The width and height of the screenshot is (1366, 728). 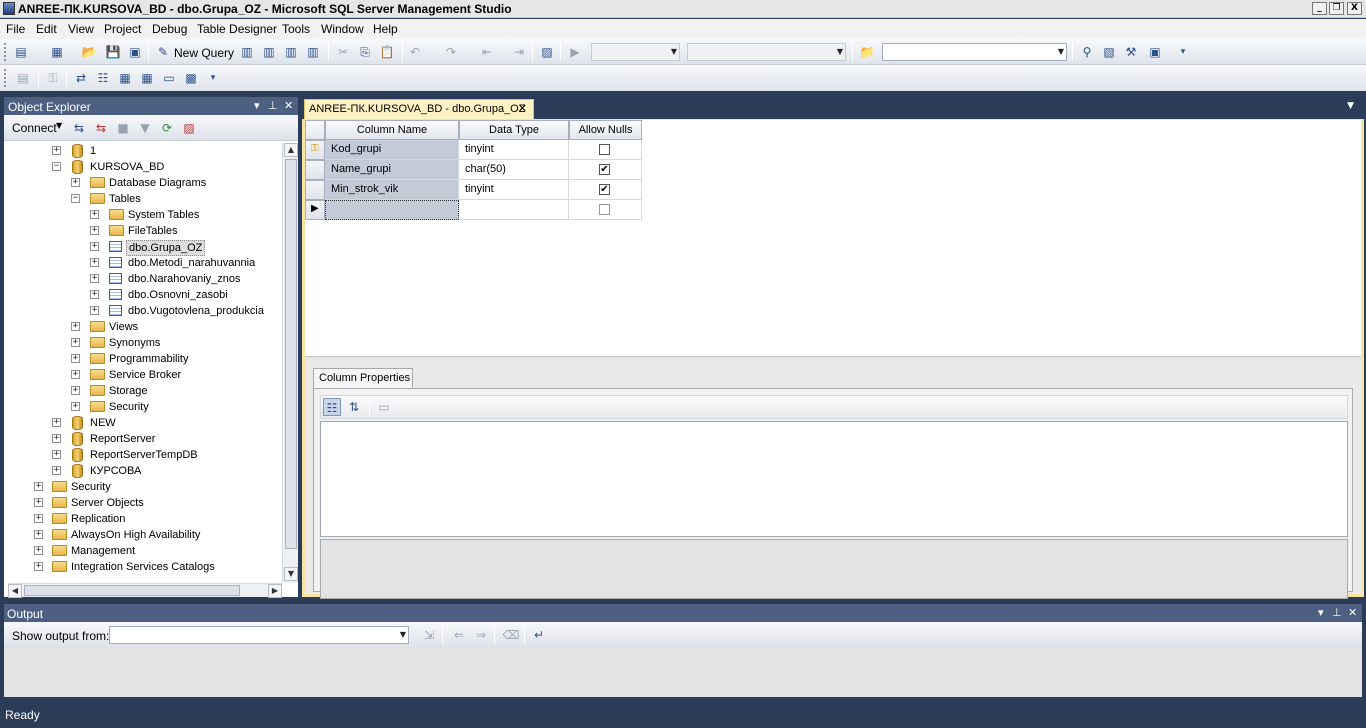 What do you see at coordinates (196, 311) in the screenshot?
I see `tree-node-label: dbo.Vugotovlena_produkcia` at bounding box center [196, 311].